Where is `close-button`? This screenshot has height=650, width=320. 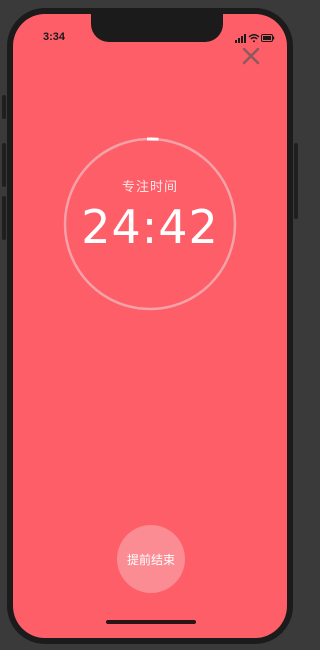
close-button is located at coordinates (251, 56).